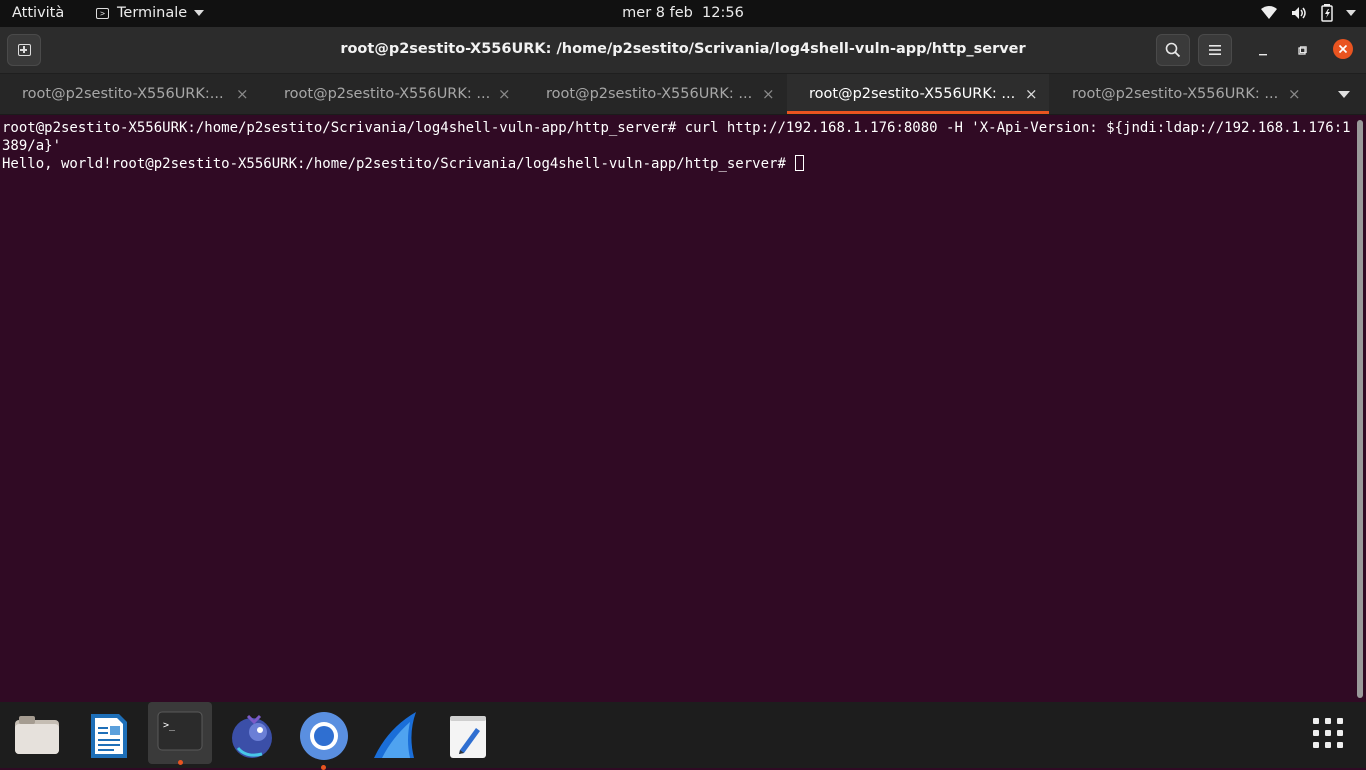 The image size is (1366, 770). Describe the element at coordinates (180, 762) in the screenshot. I see `running-indicator` at that location.